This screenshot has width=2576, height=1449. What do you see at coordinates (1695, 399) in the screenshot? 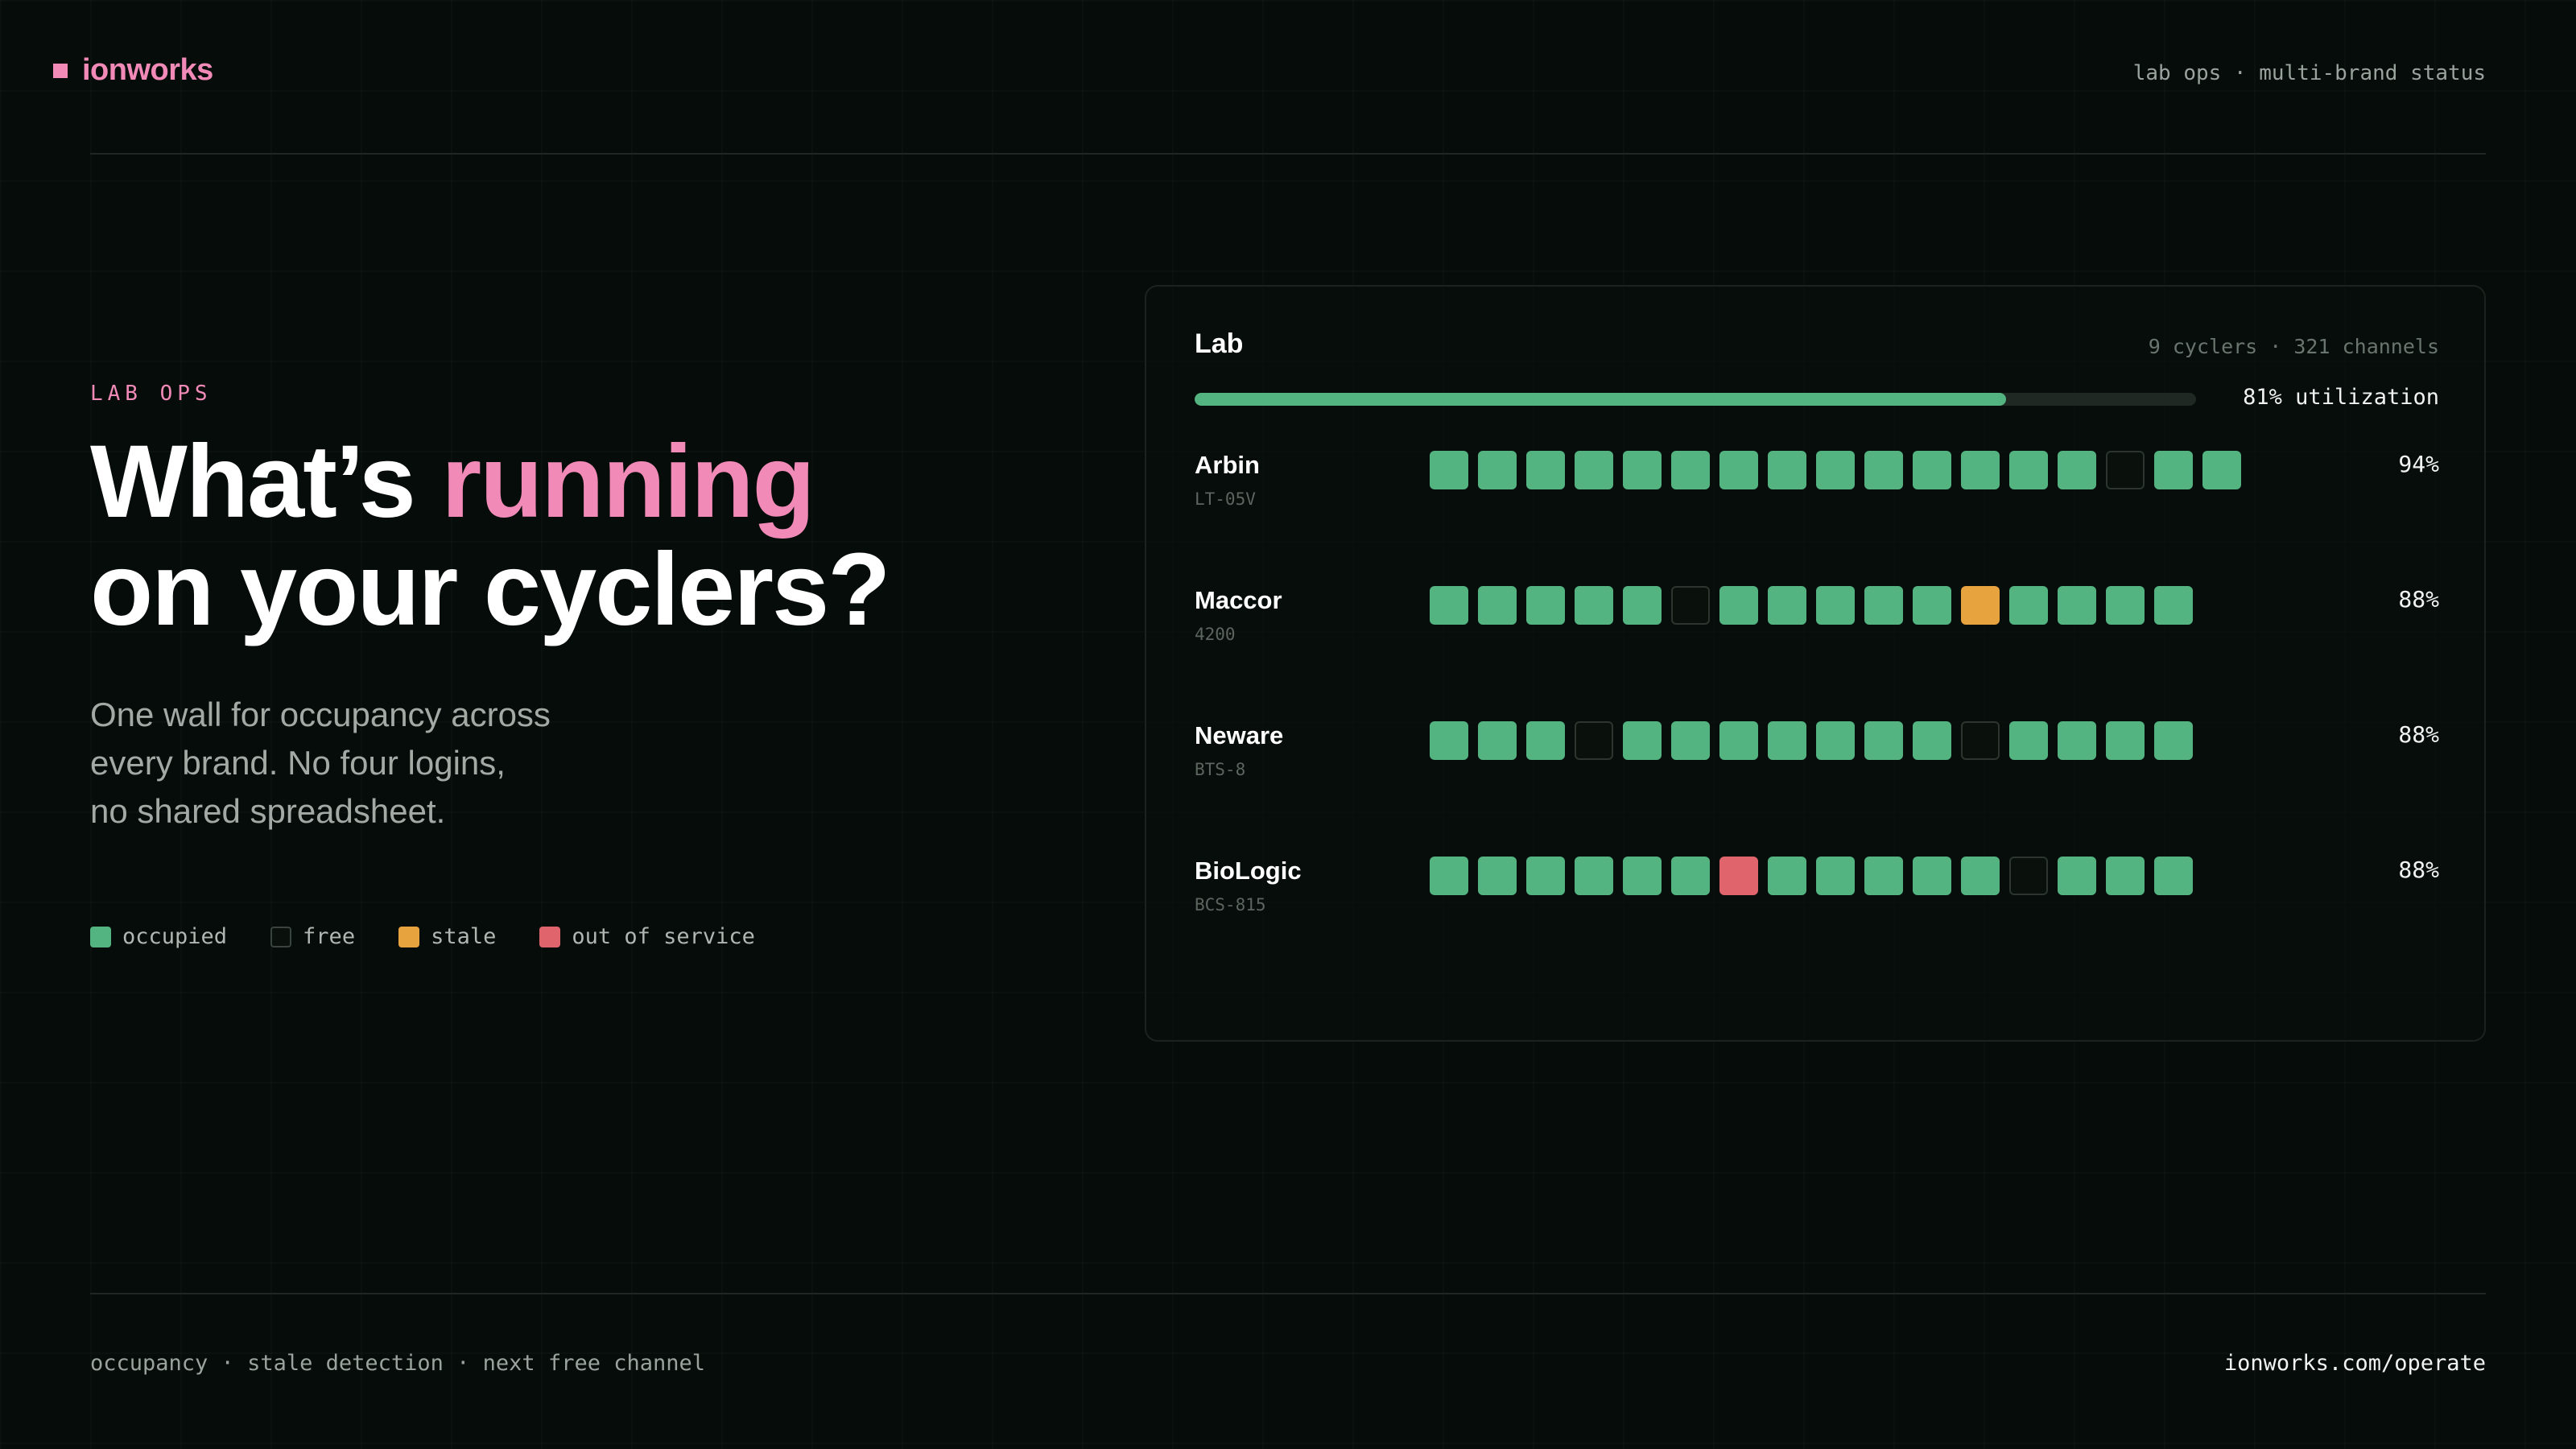
I see `utilization-bar` at bounding box center [1695, 399].